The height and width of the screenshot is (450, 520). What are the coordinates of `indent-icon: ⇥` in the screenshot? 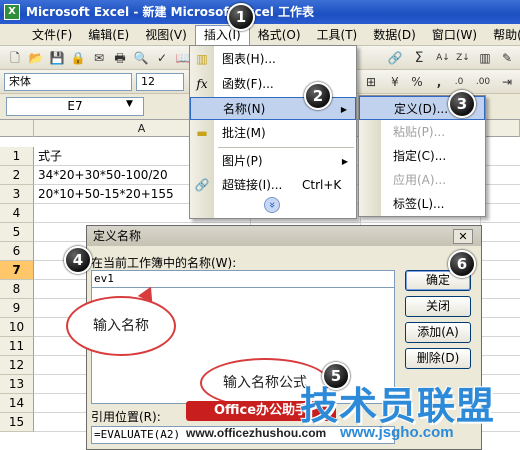 It's located at (507, 82).